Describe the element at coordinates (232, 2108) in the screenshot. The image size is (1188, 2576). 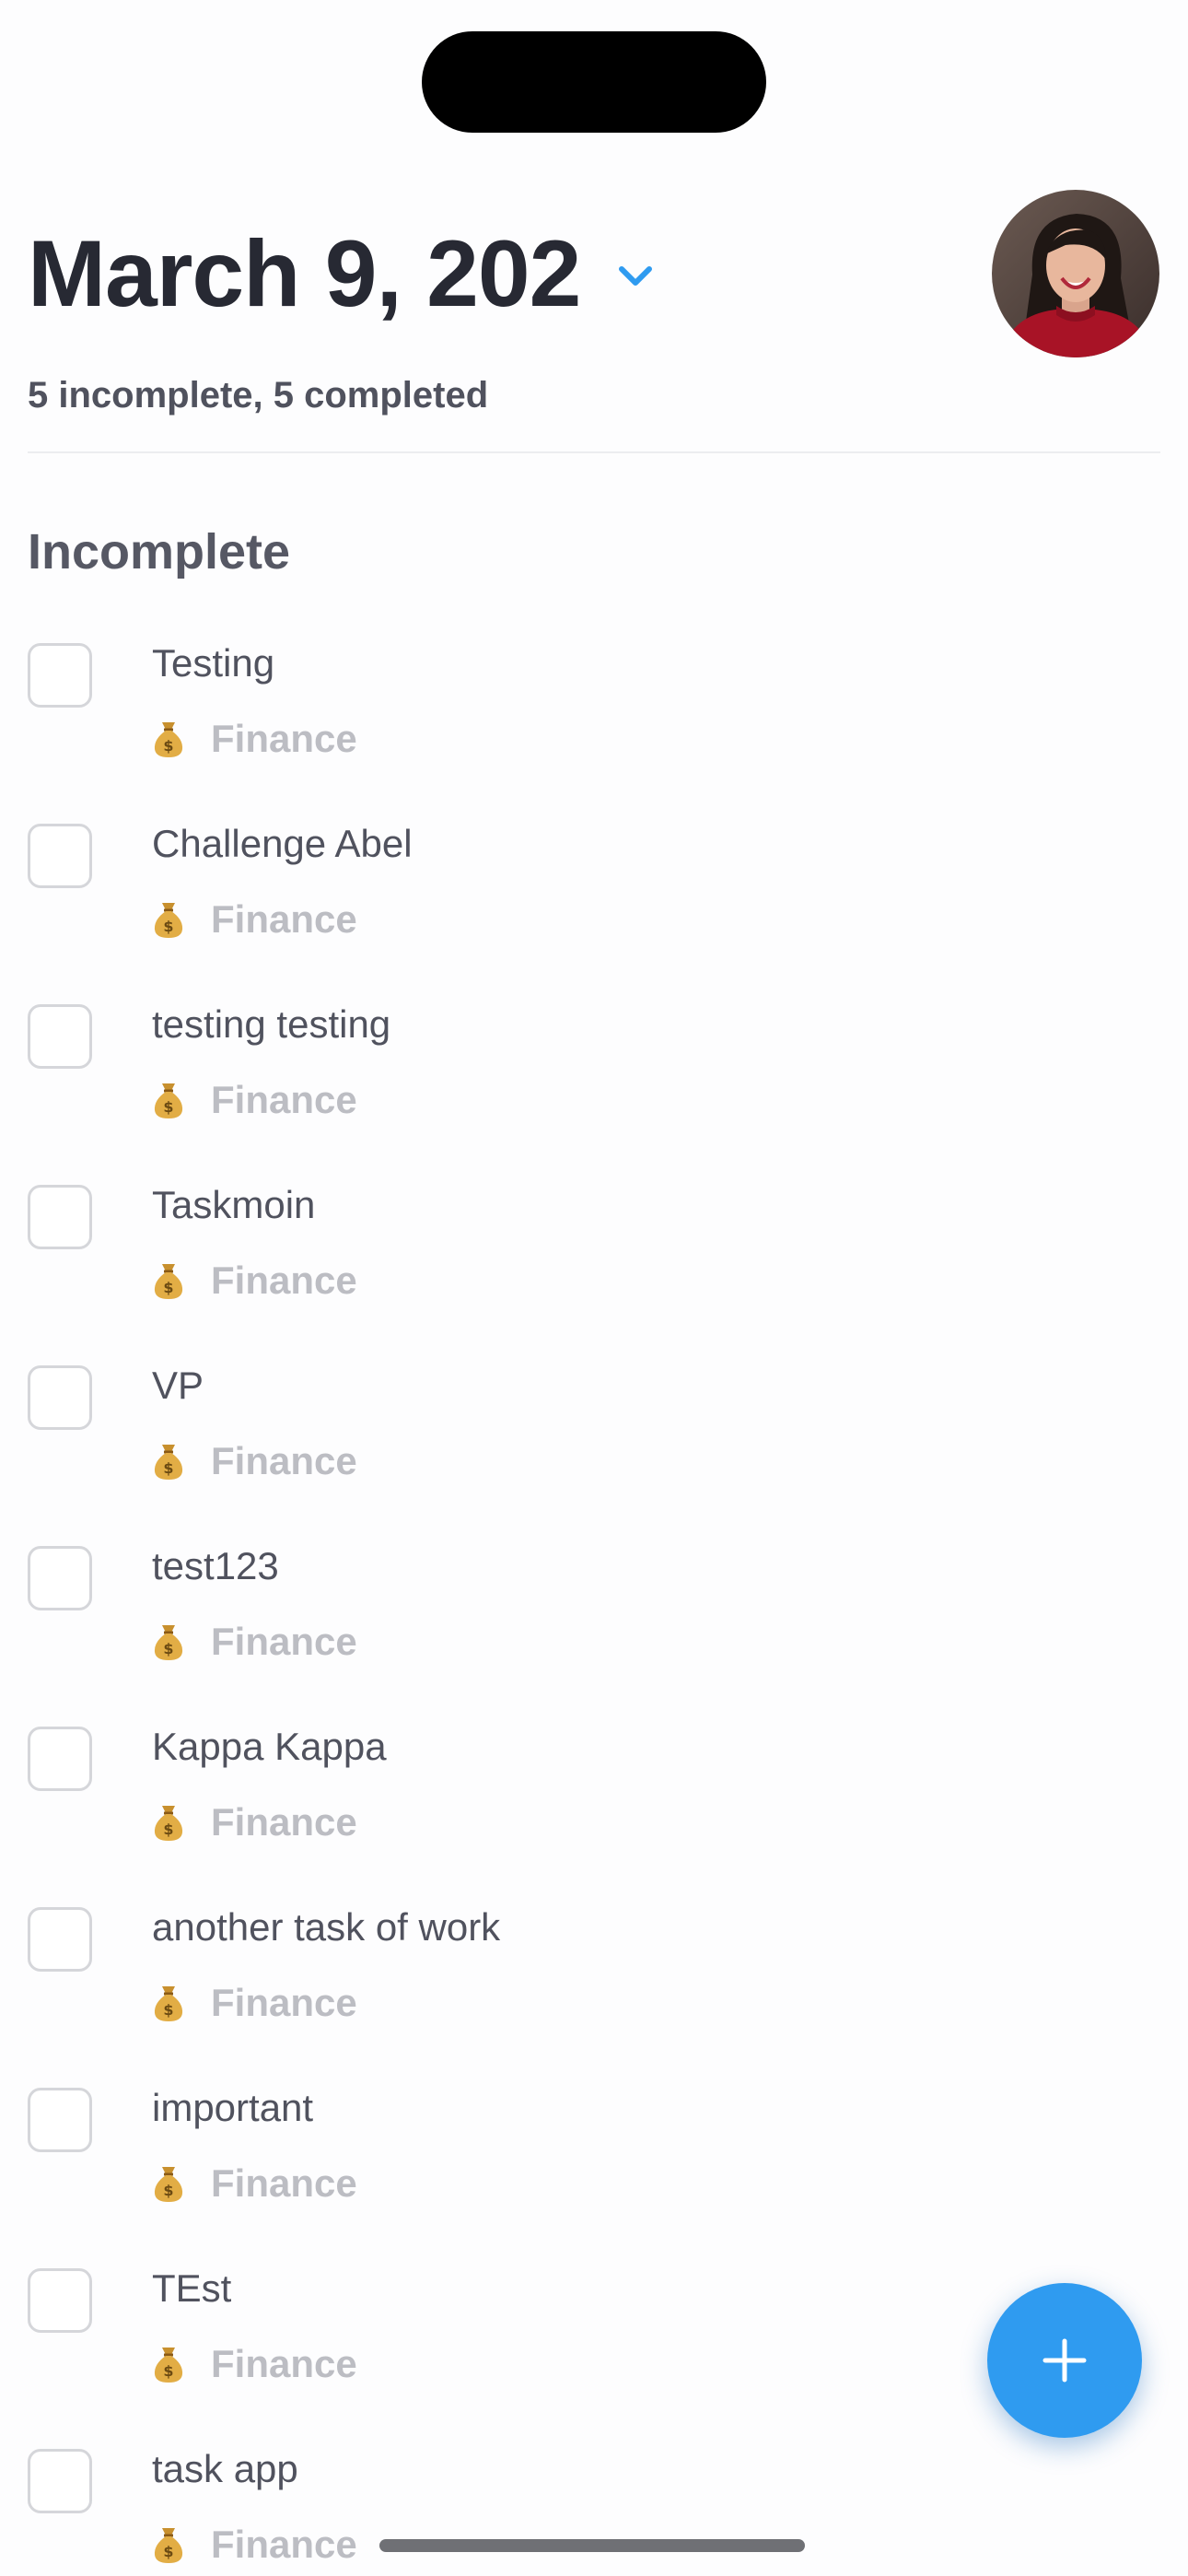
I see `task-title: important` at that location.